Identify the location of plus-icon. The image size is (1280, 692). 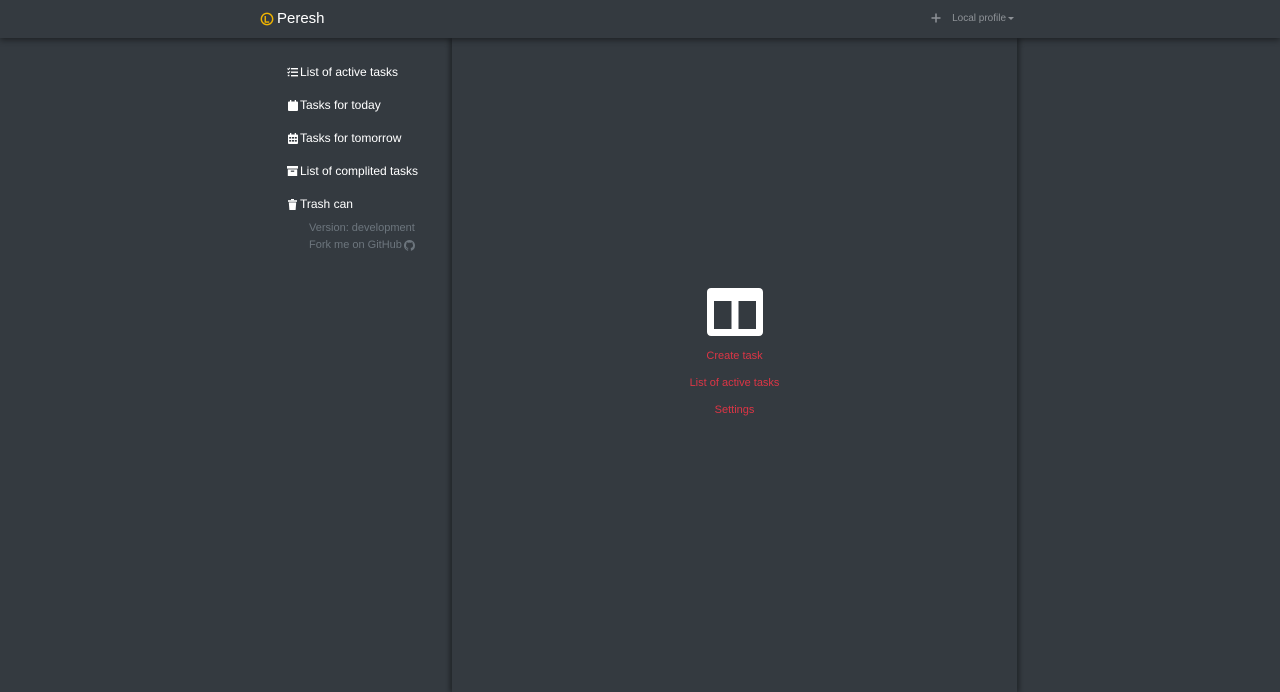
(936, 18).